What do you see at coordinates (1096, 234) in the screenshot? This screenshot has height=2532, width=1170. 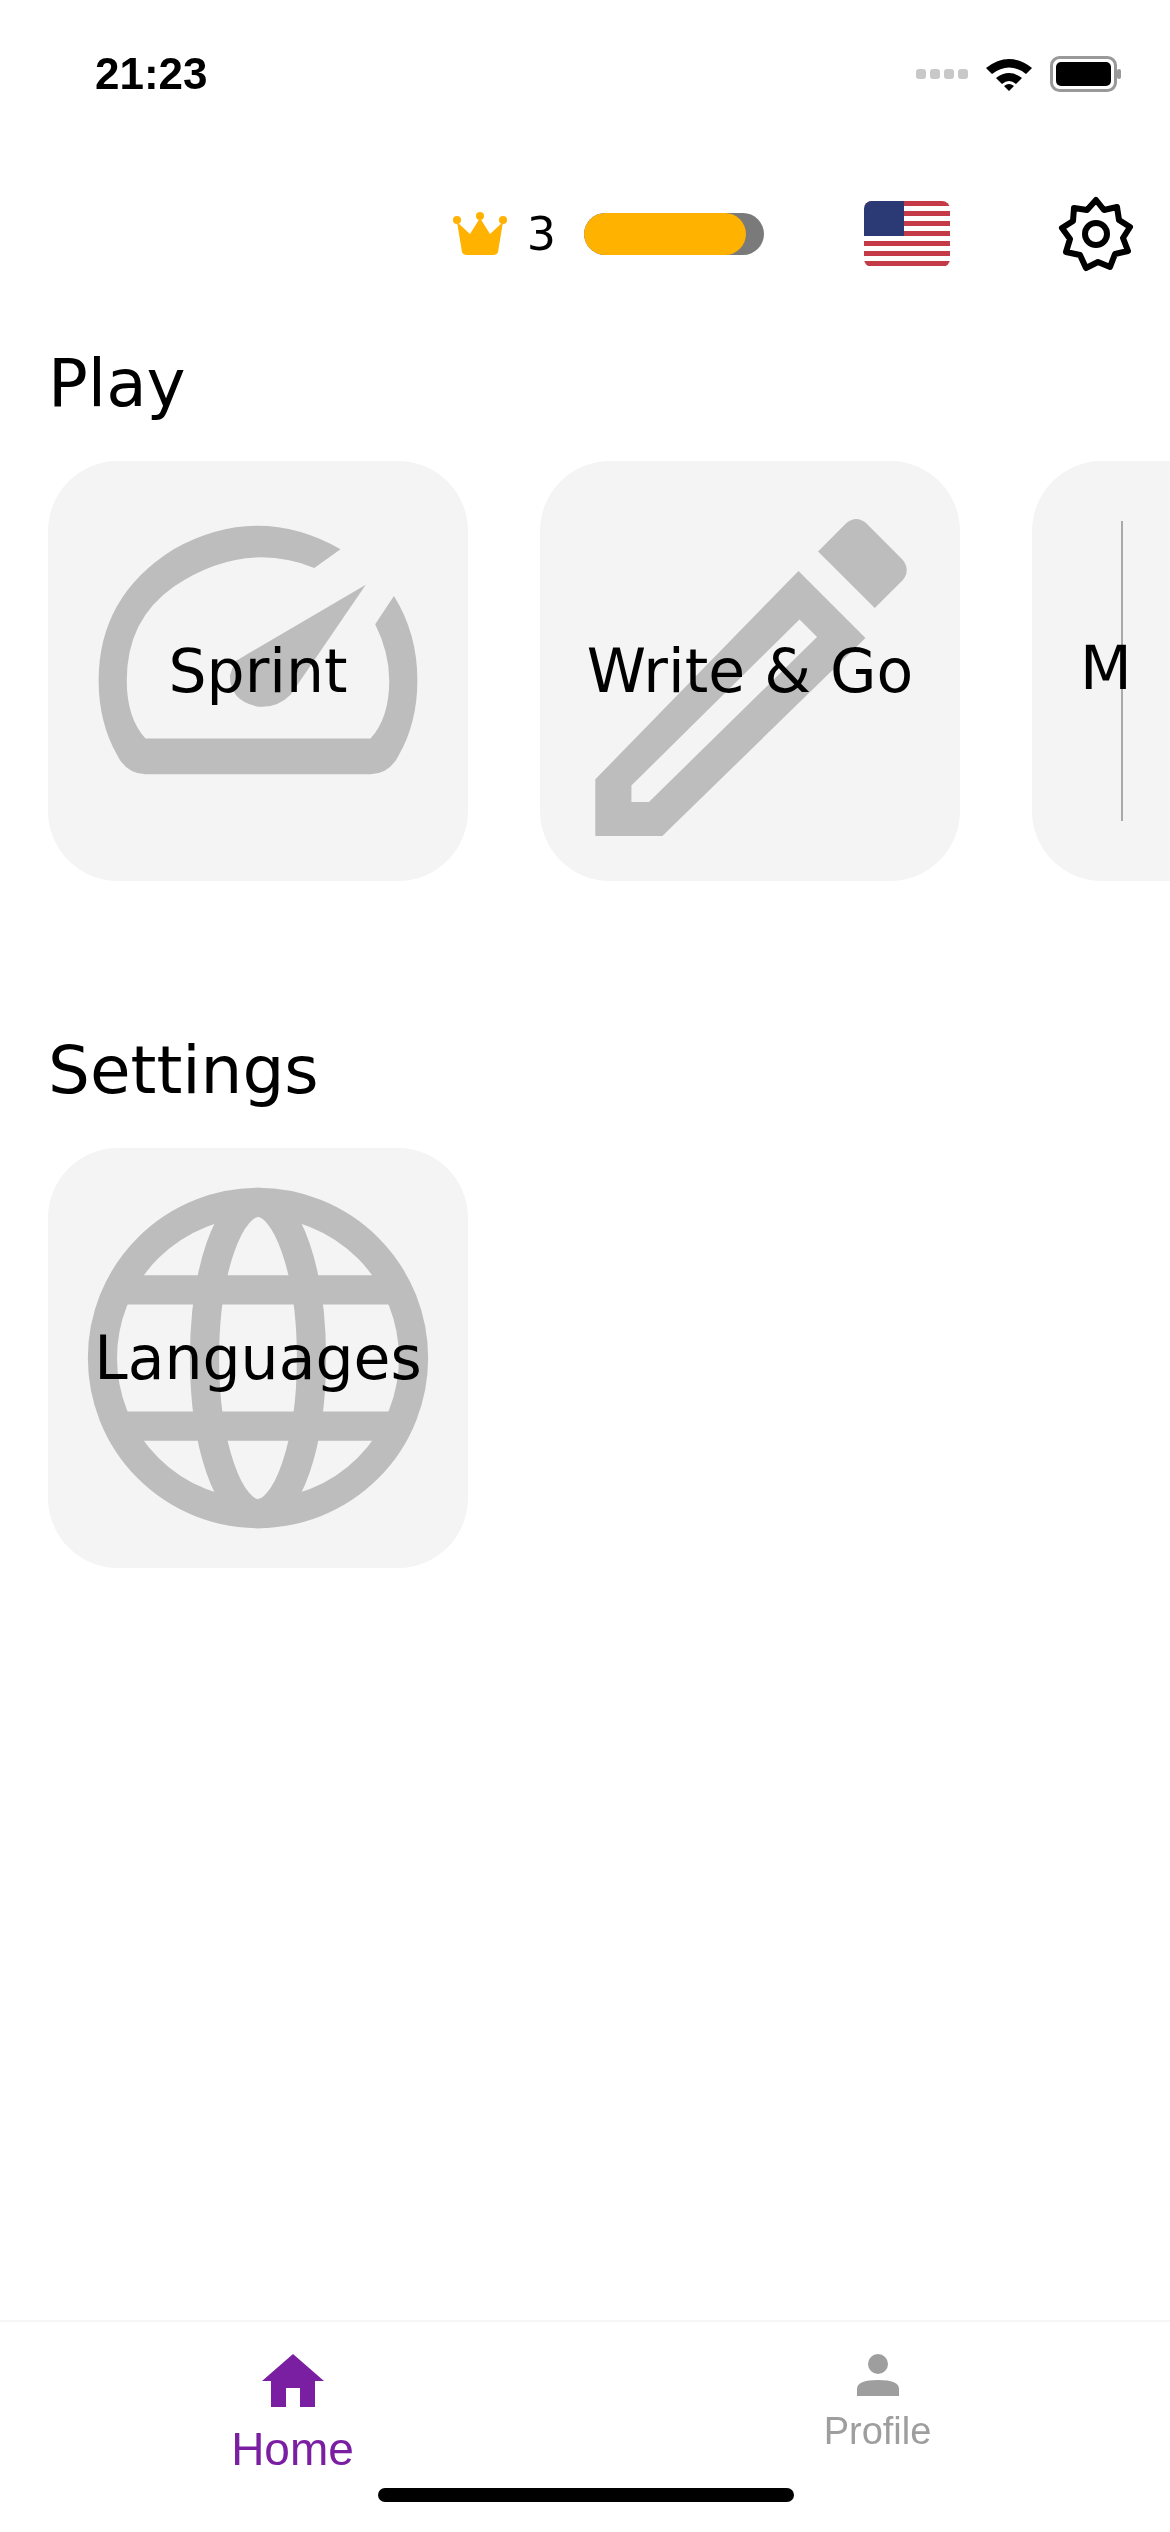 I see `settings-icon` at bounding box center [1096, 234].